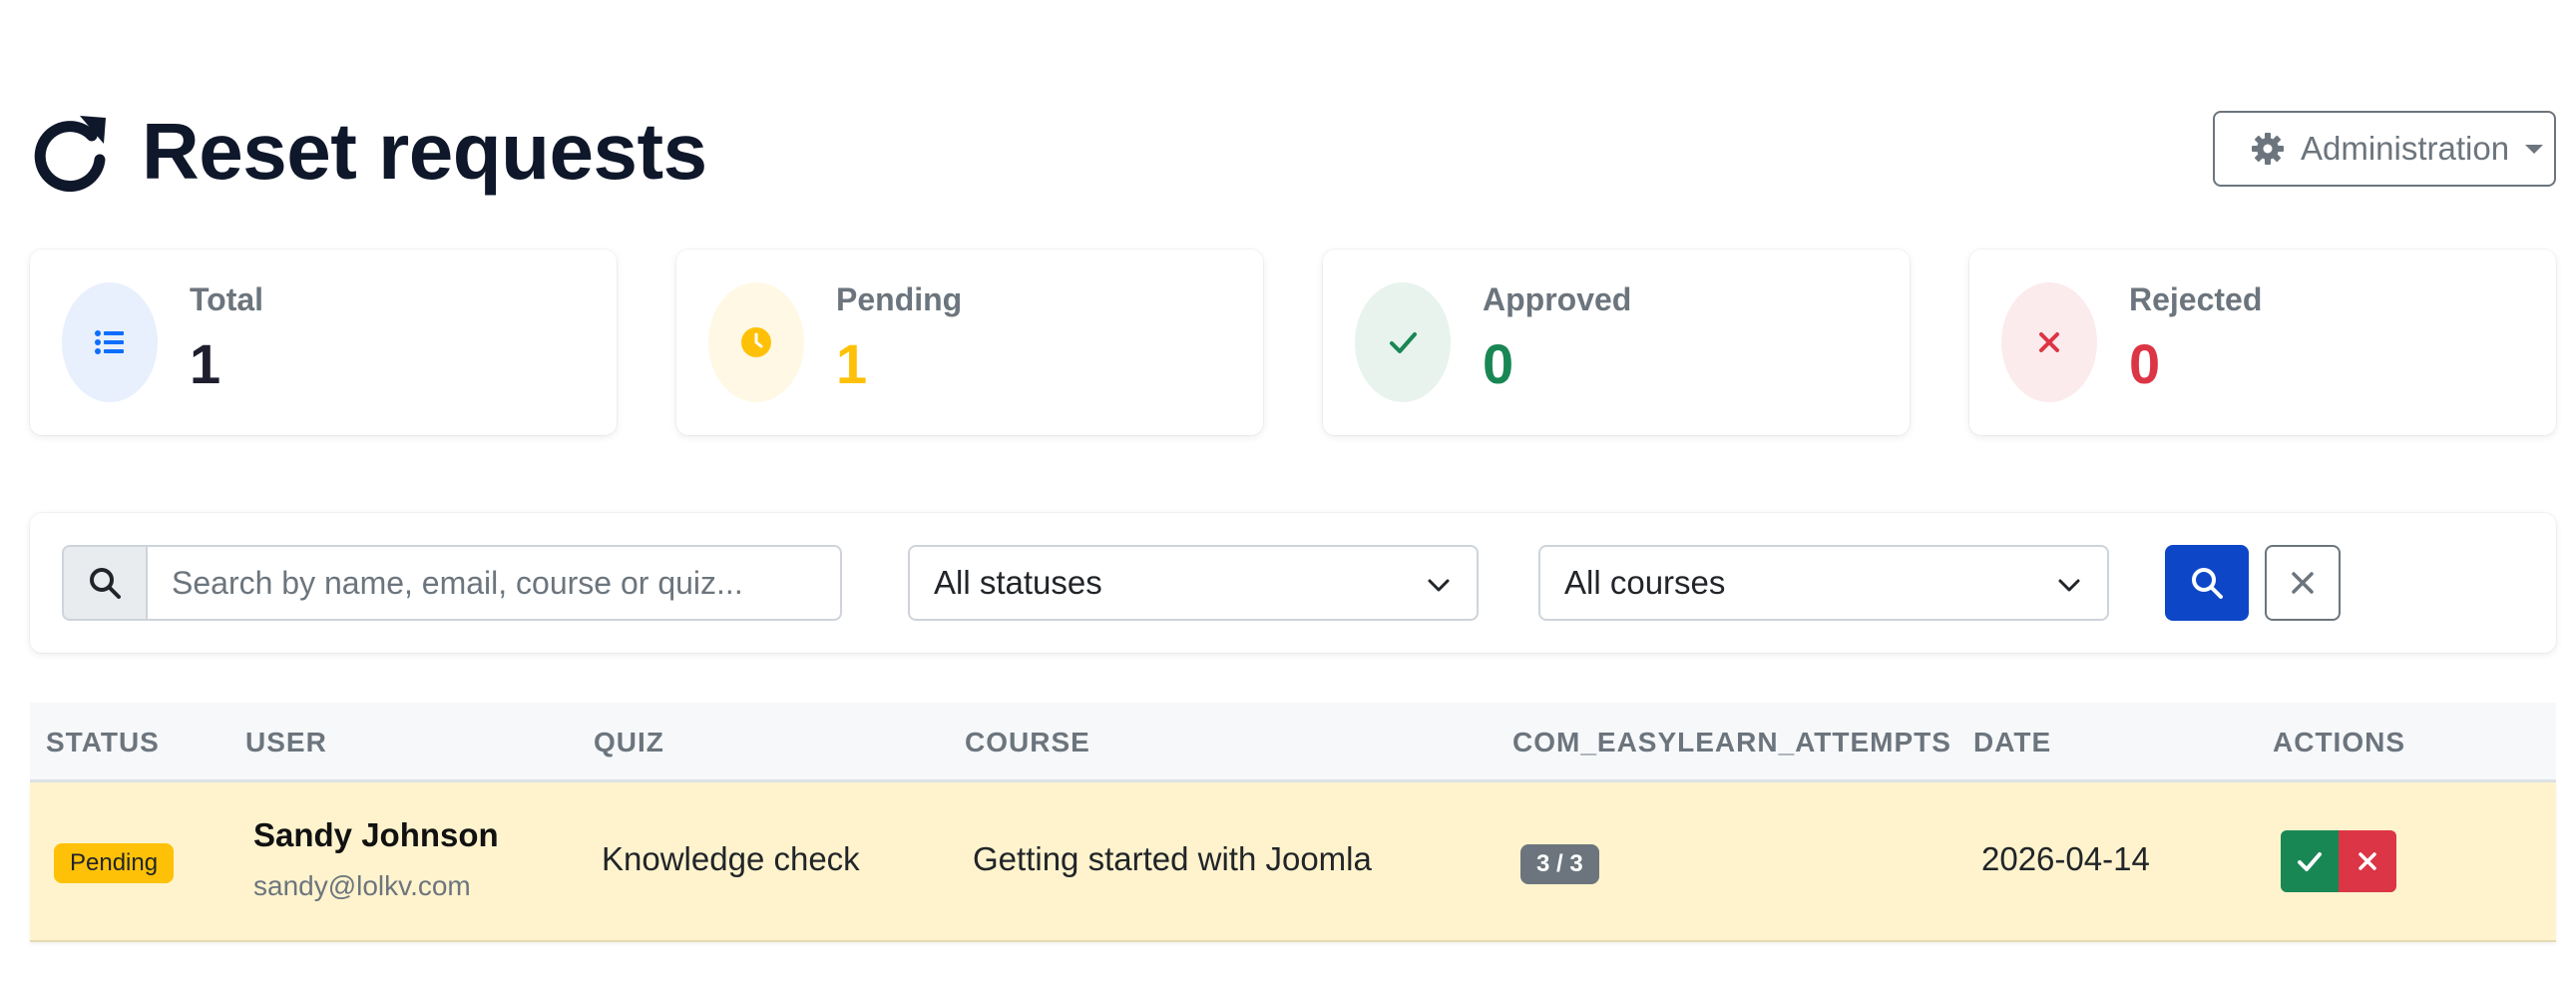 This screenshot has width=2576, height=1004. Describe the element at coordinates (1823, 583) in the screenshot. I see `course-select: All courses` at that location.